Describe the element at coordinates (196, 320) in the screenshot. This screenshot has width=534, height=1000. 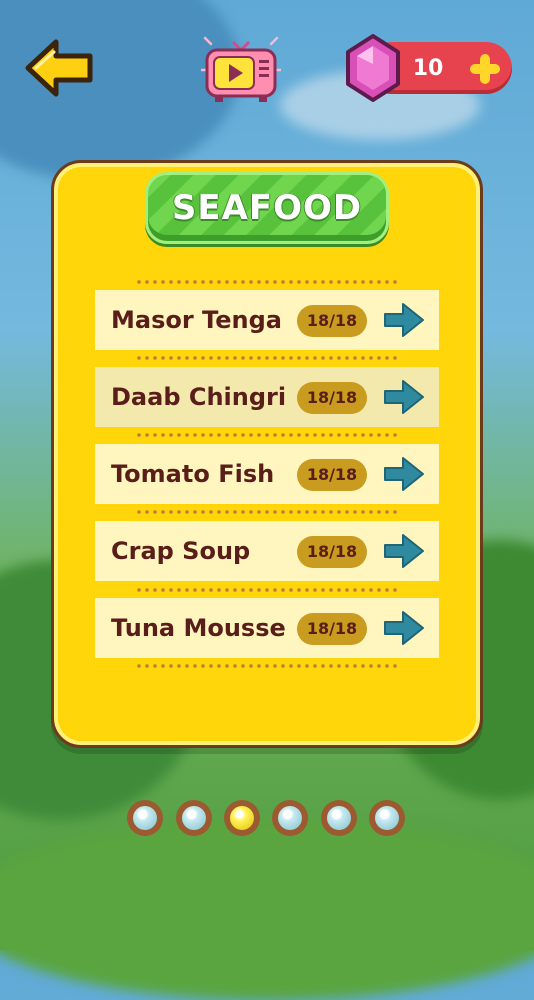
I see `item-label: Masor Tenga` at that location.